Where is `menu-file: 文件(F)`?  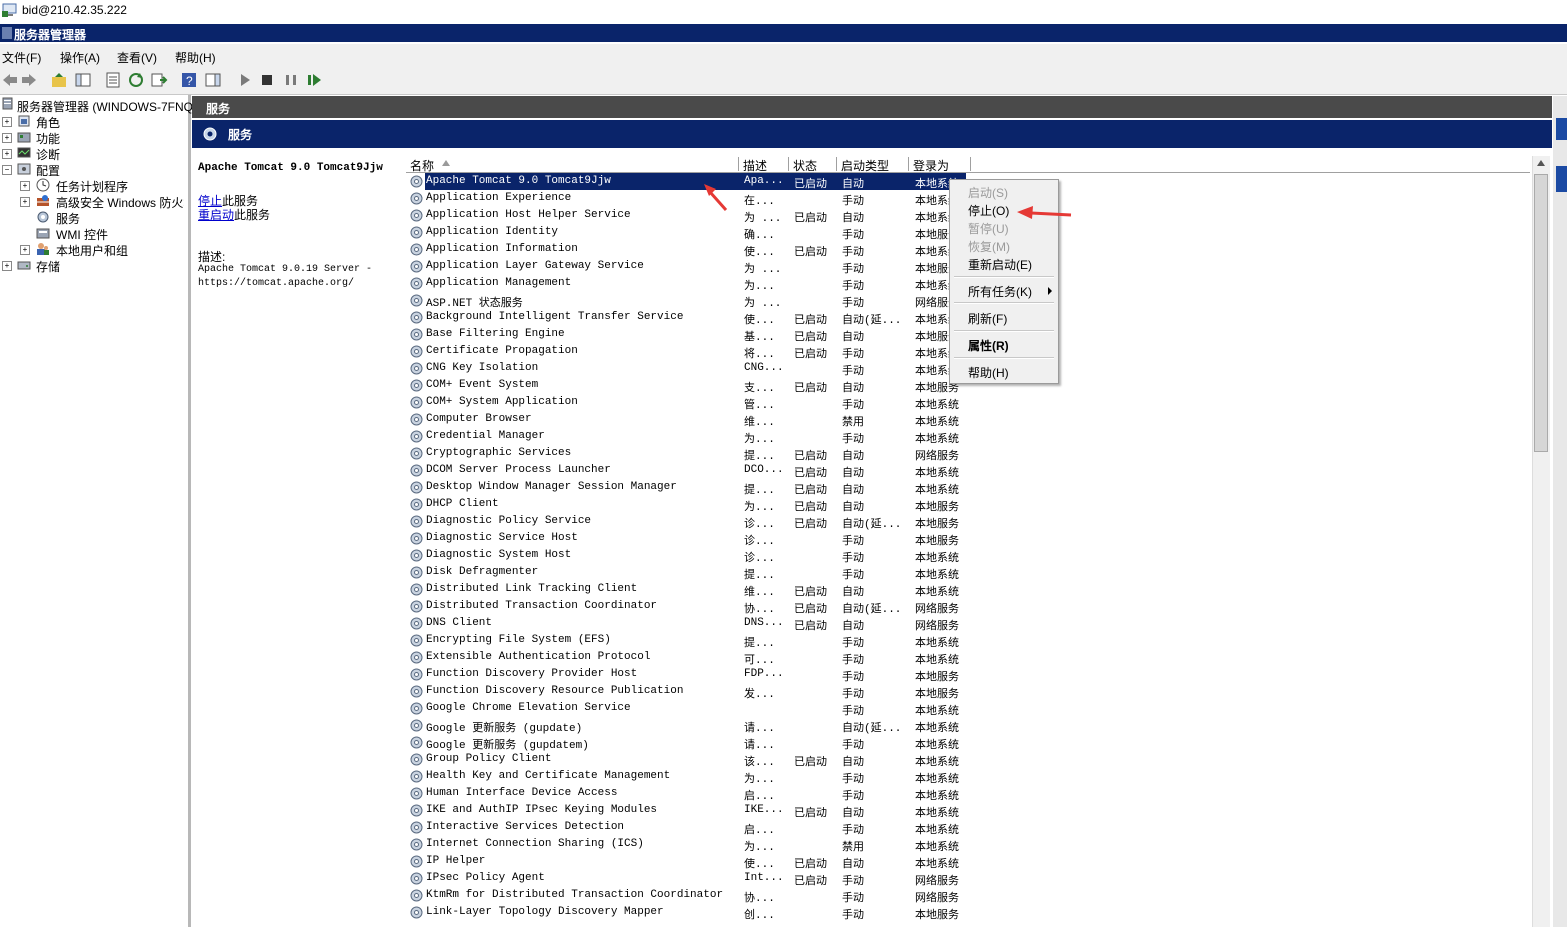 menu-file: 文件(F) is located at coordinates (21, 57).